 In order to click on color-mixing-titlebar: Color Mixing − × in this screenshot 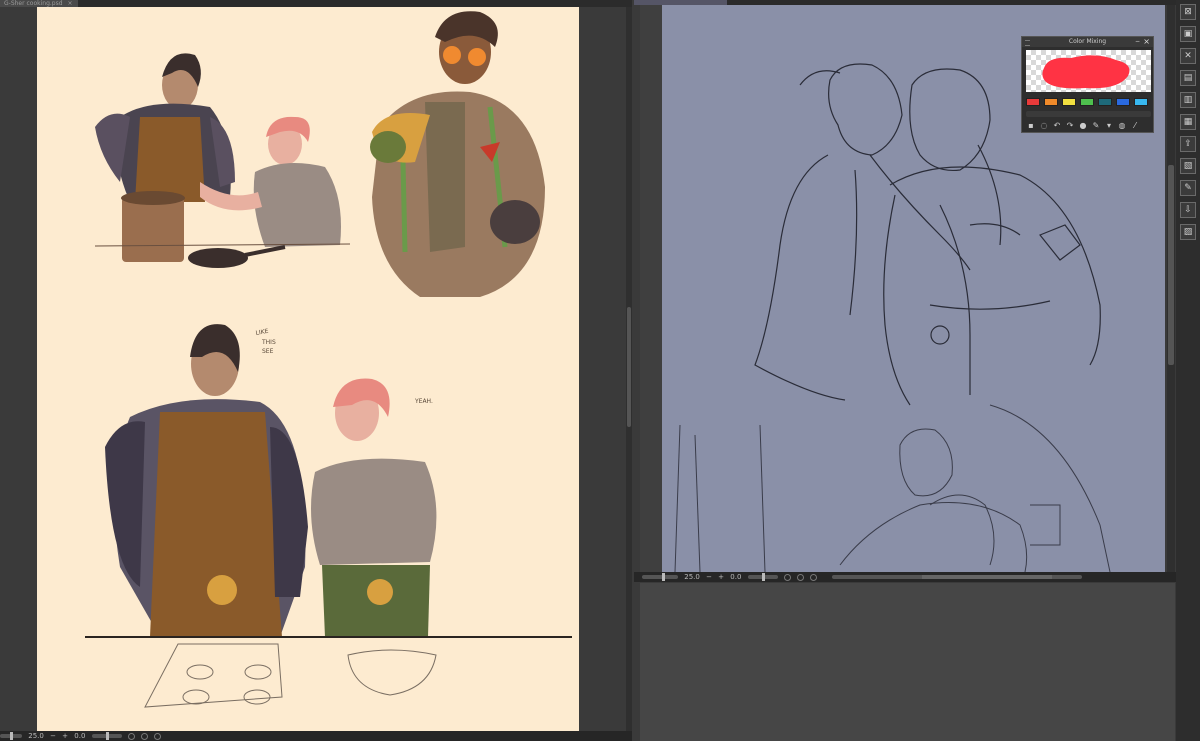, I will do `click(1087, 42)`.